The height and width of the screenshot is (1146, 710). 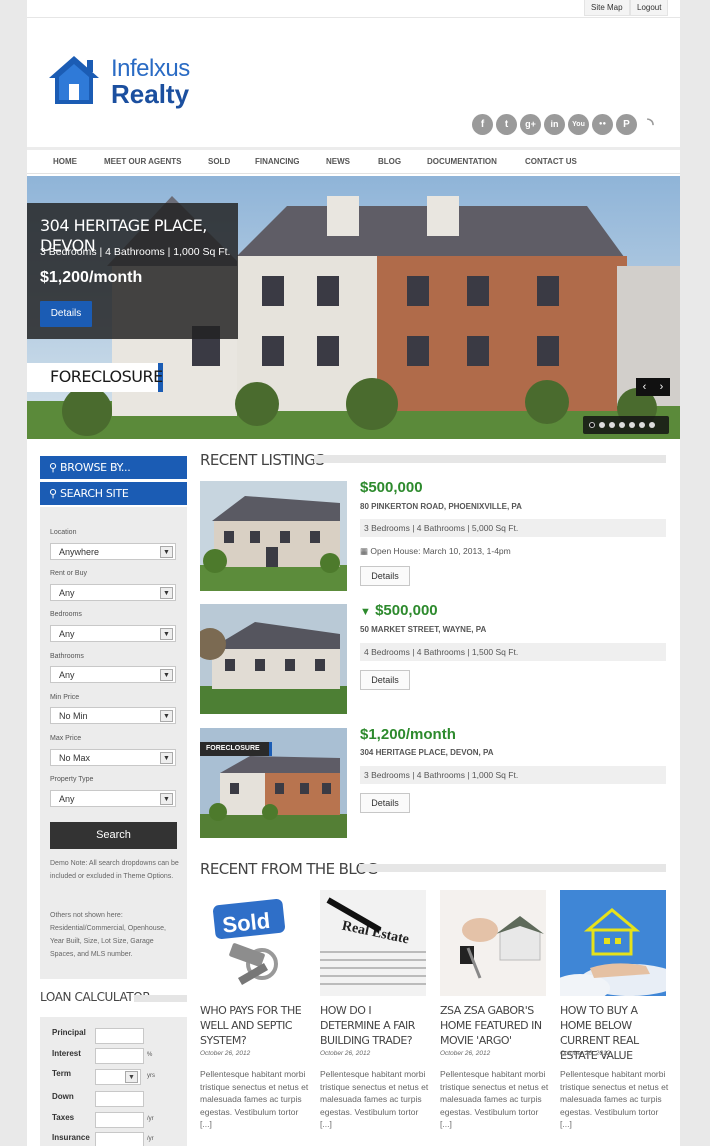 What do you see at coordinates (113, 835) in the screenshot?
I see `search-button: Search` at bounding box center [113, 835].